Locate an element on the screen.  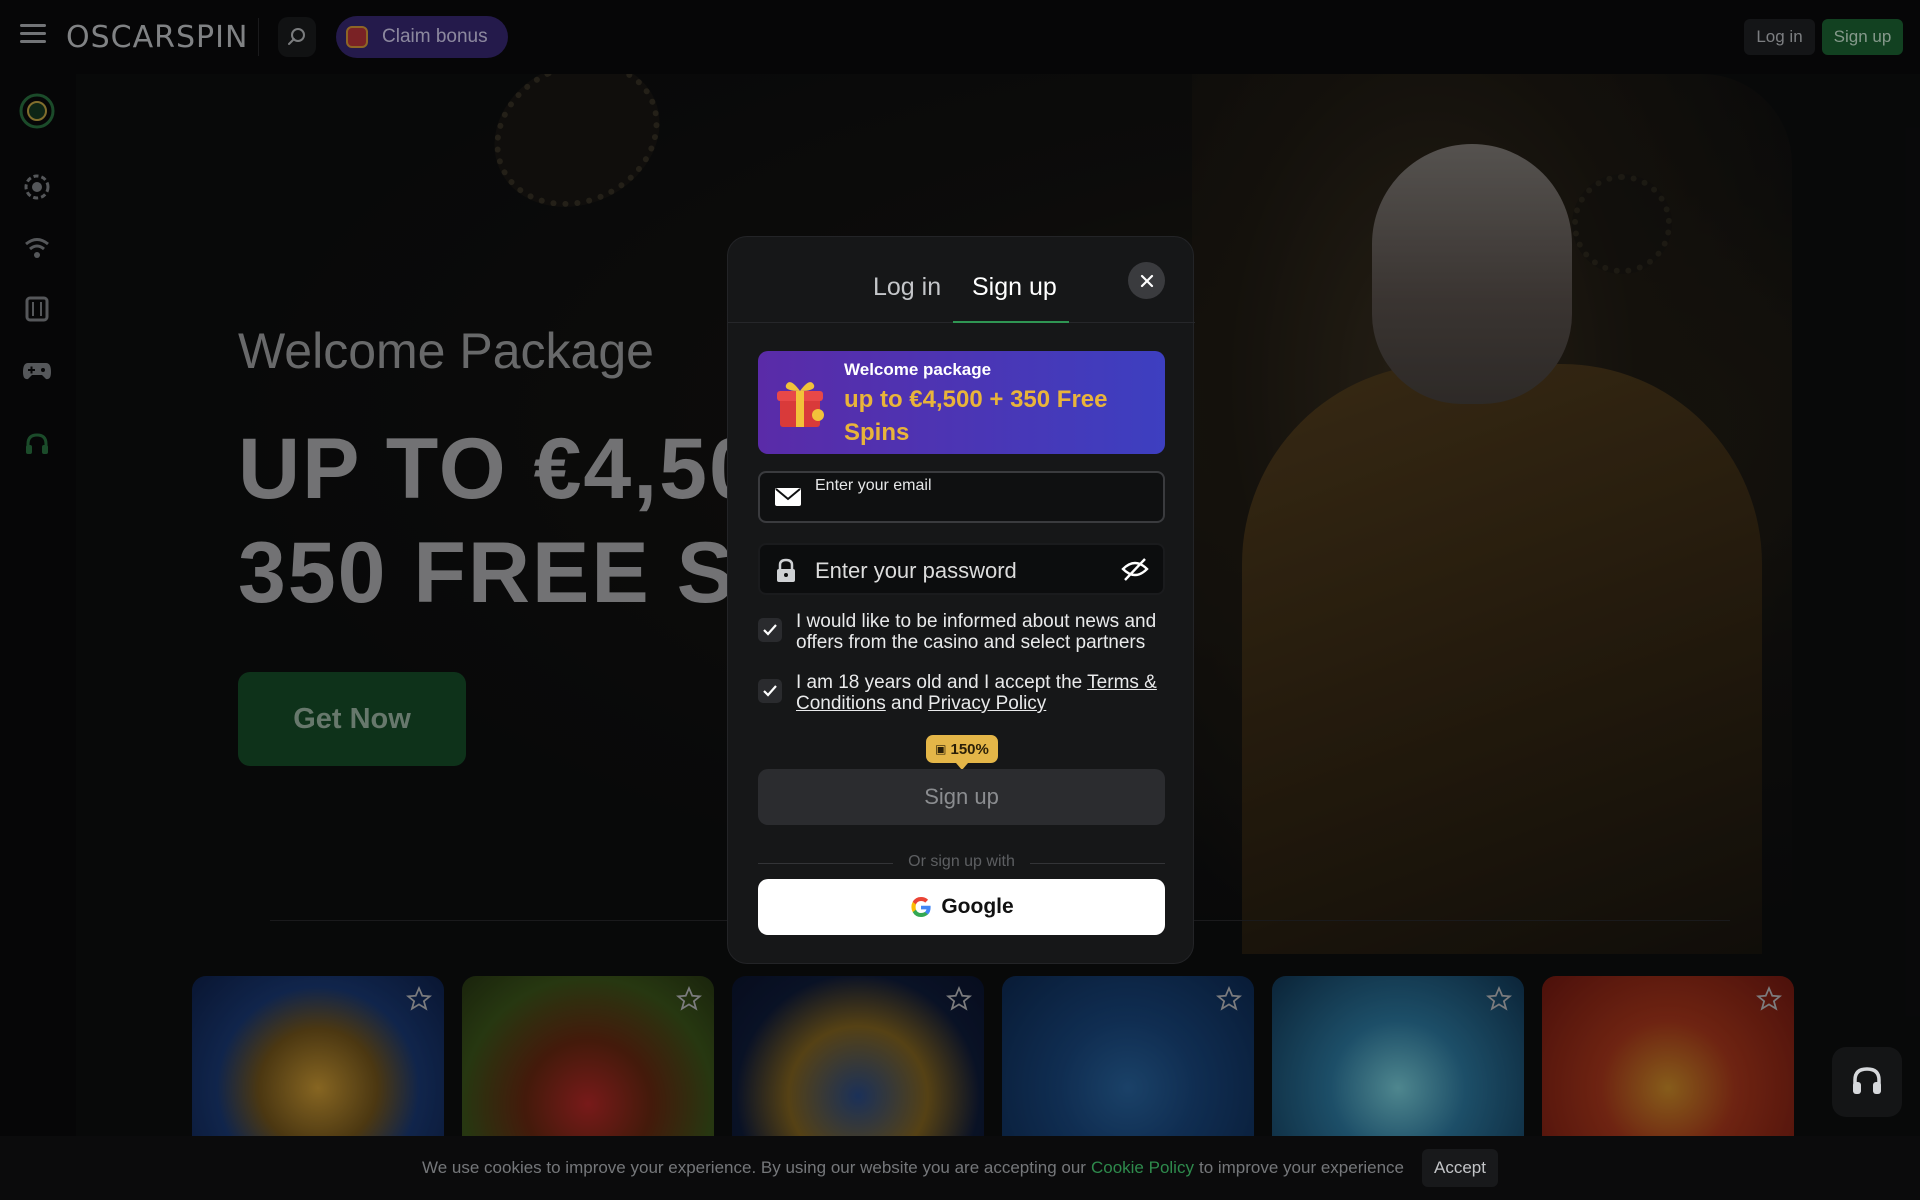
or-signup-text: Or sign up with is located at coordinates (961, 861).